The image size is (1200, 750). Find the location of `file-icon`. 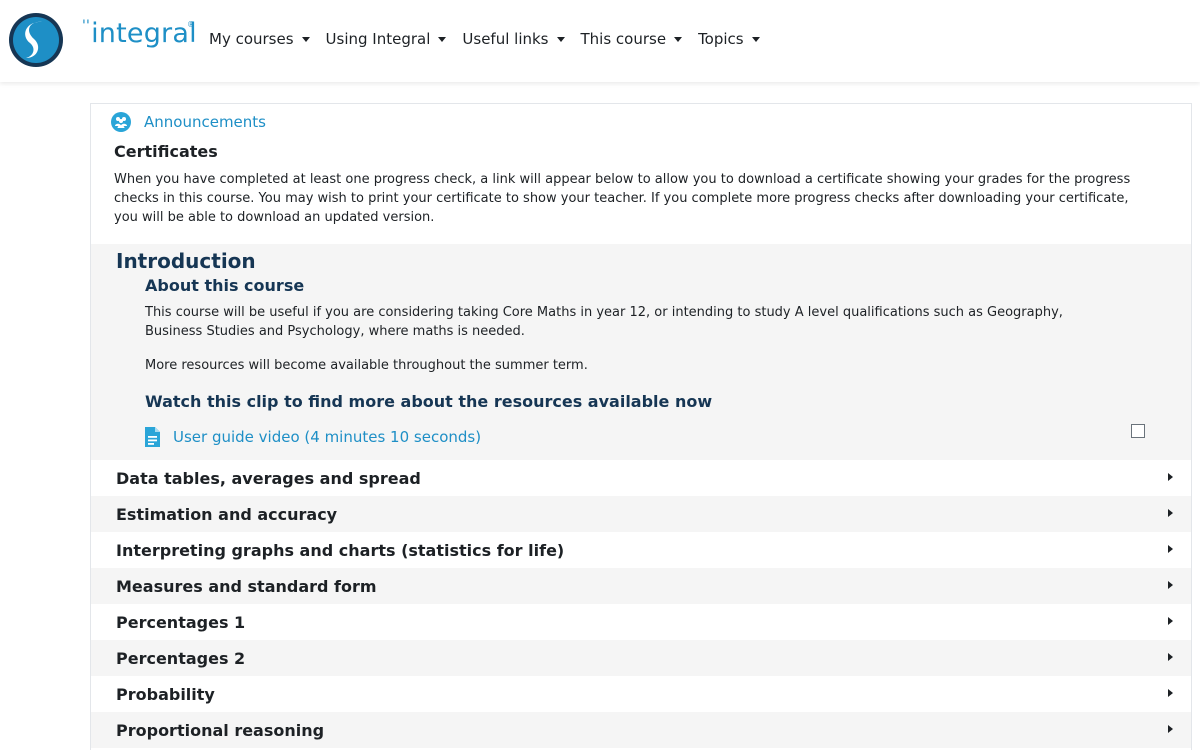

file-icon is located at coordinates (152, 437).